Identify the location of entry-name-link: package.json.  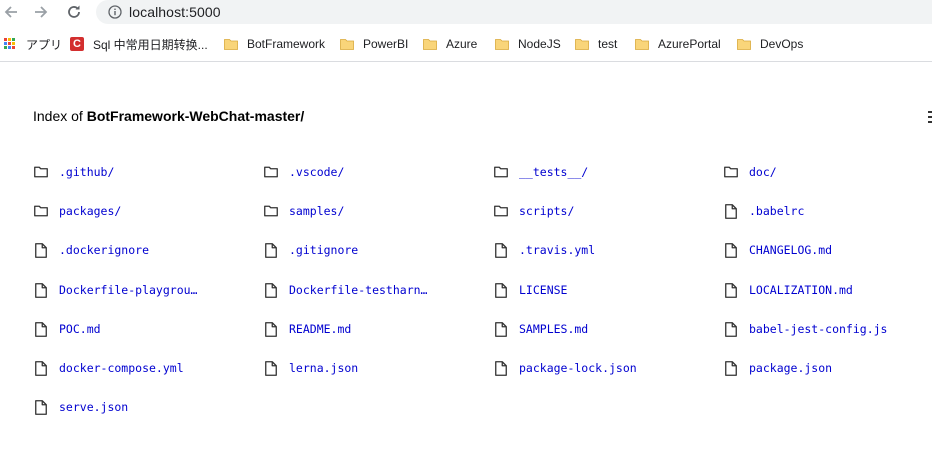
(790, 368).